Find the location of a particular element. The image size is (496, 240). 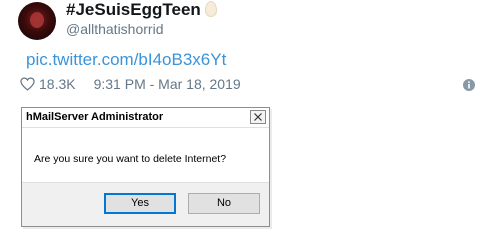

like-count: 18.3K is located at coordinates (57, 84).